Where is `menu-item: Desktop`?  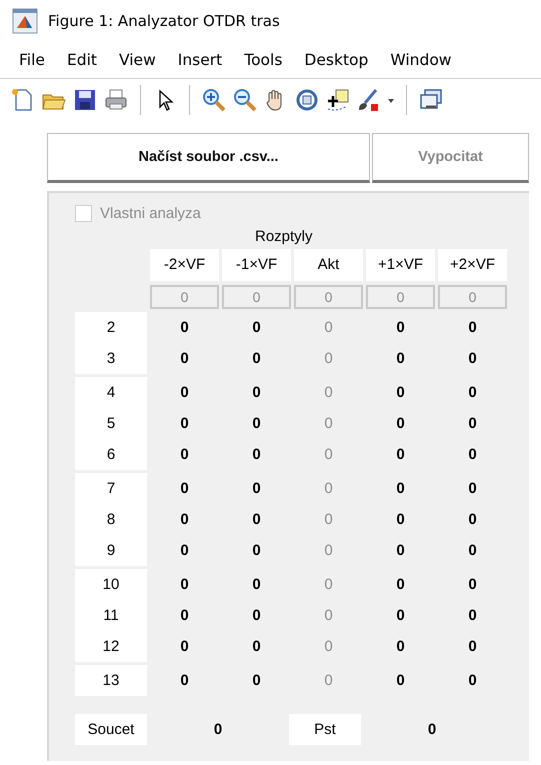 menu-item: Desktop is located at coordinates (336, 60).